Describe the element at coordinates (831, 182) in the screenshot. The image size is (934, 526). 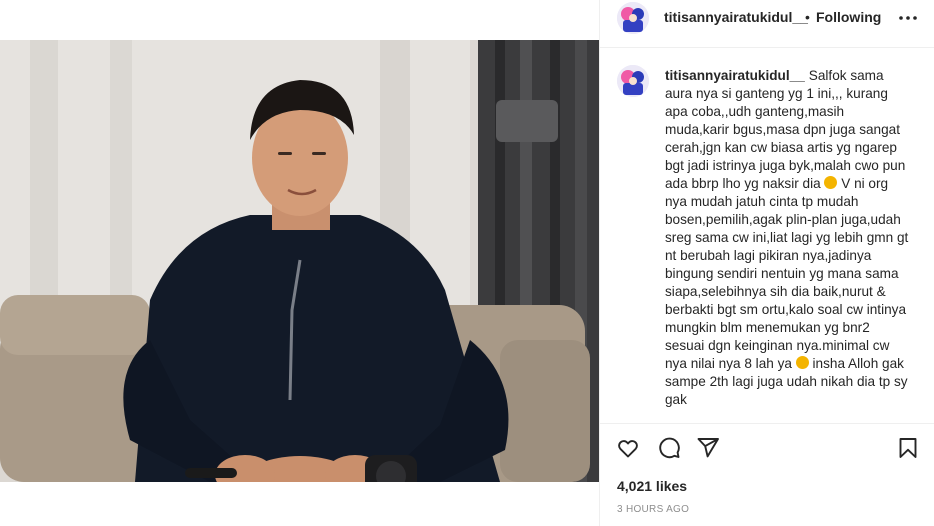
I see `emoji-icon` at that location.